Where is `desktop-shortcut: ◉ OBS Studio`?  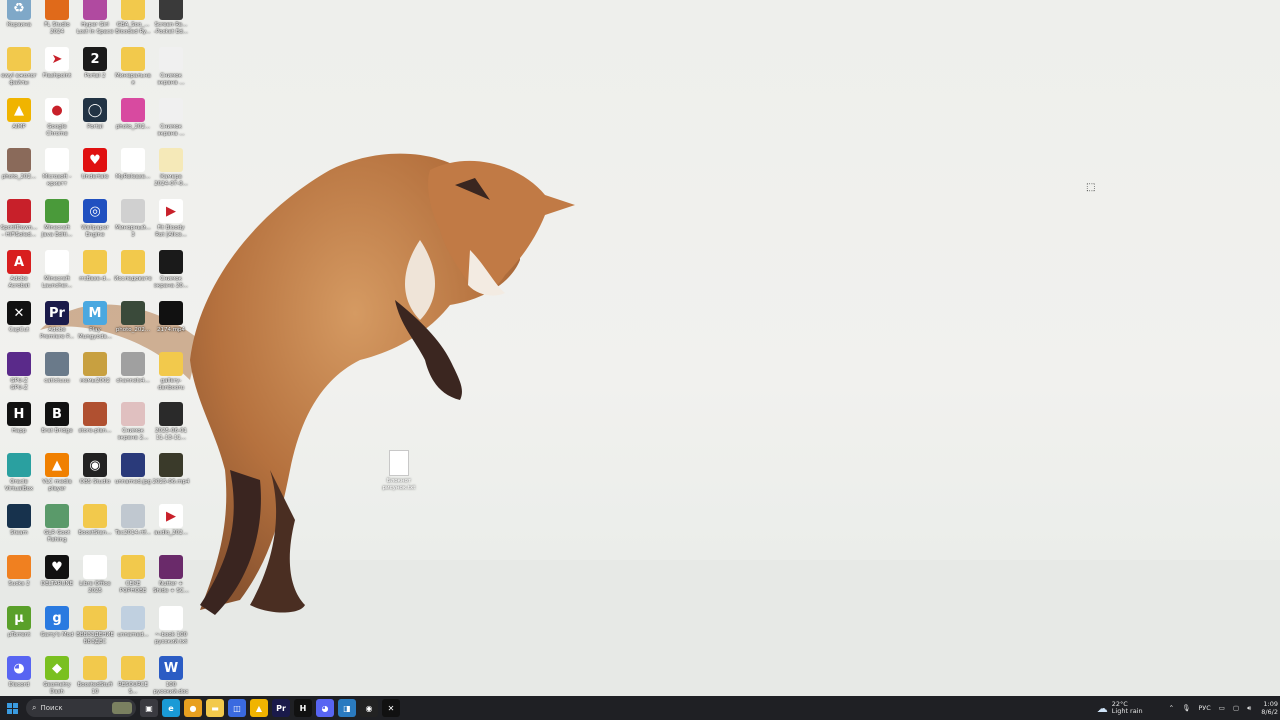 desktop-shortcut: ◉ OBS Studio is located at coordinates (95, 478).